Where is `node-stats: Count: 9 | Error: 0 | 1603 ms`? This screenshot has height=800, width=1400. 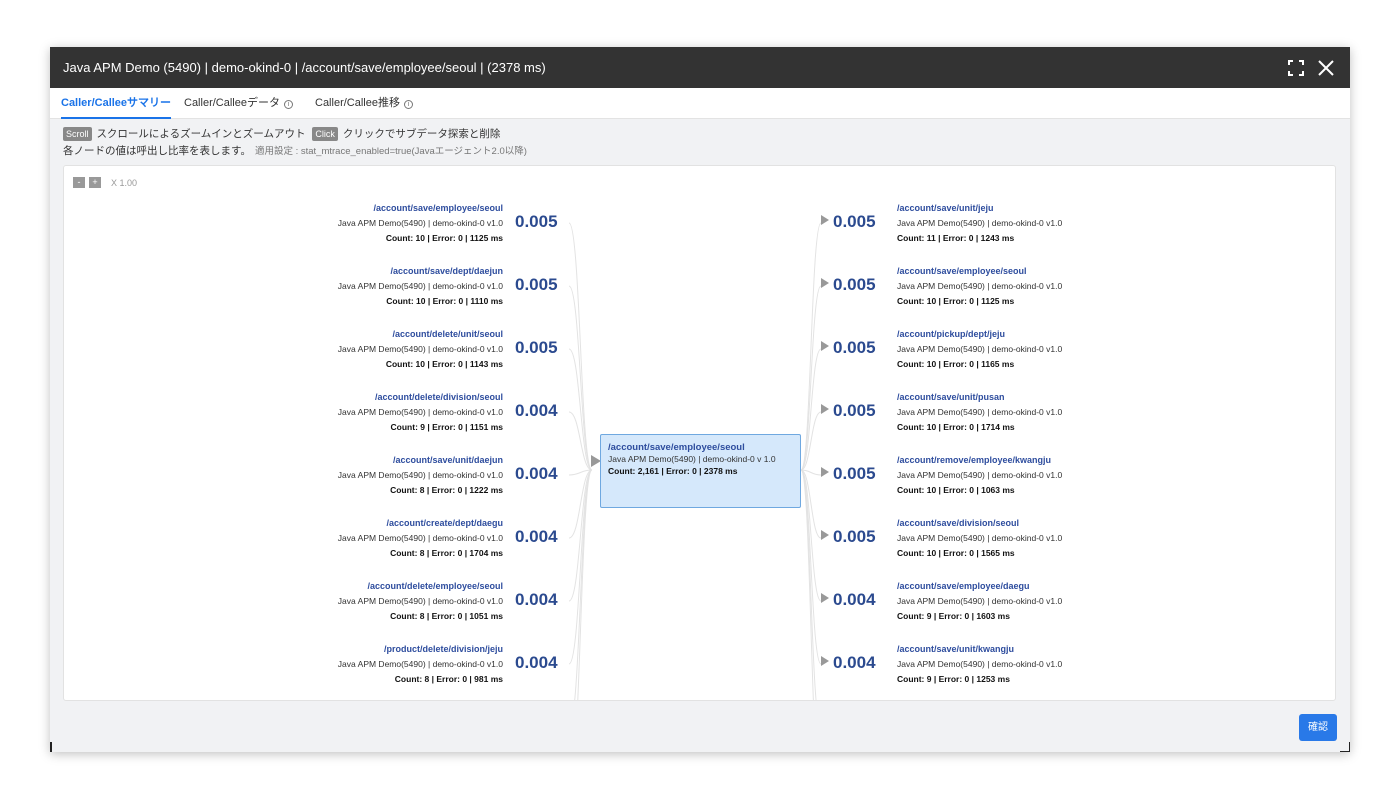
node-stats: Count: 9 | Error: 0 | 1603 ms is located at coordinates (953, 616).